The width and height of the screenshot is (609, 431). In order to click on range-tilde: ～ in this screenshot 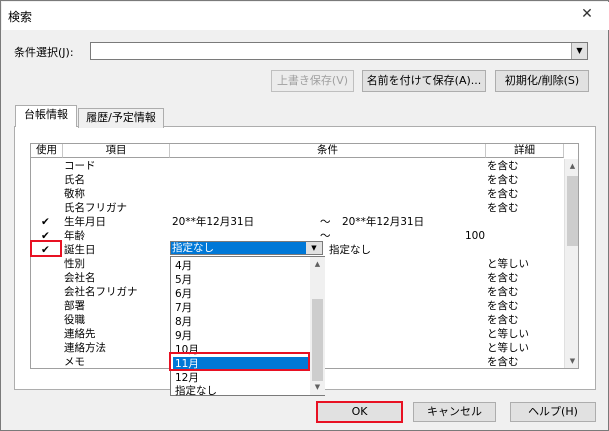, I will do `click(325, 222)`.